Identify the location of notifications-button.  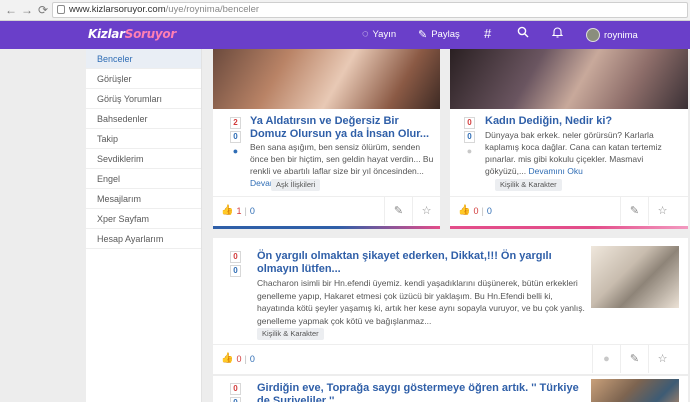
(557, 32).